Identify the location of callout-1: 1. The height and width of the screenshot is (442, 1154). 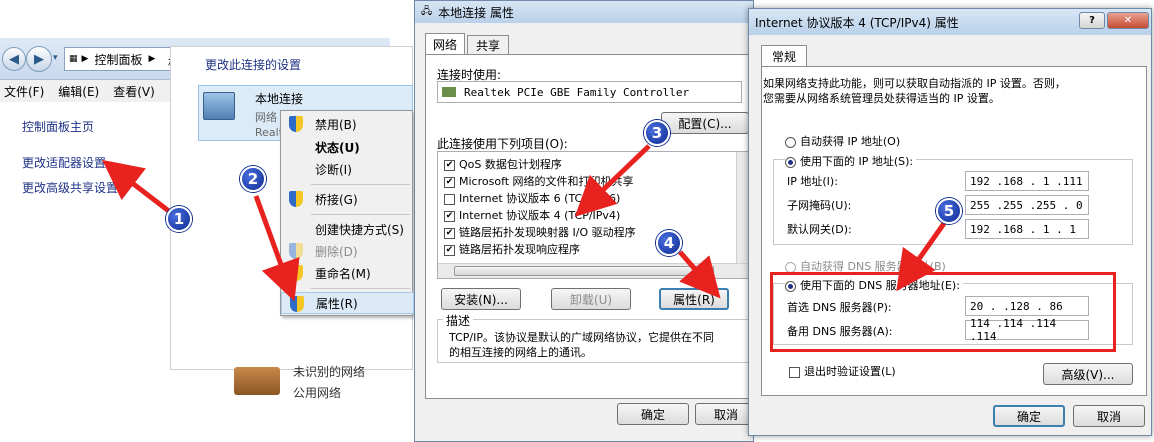
(179, 219).